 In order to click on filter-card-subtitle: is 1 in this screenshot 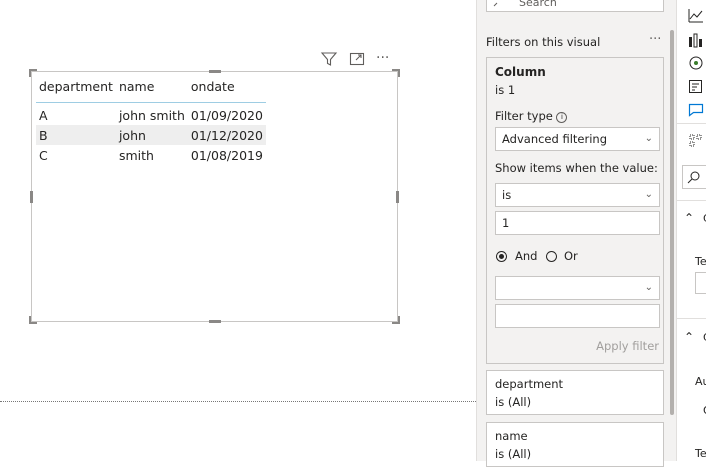, I will do `click(505, 90)`.